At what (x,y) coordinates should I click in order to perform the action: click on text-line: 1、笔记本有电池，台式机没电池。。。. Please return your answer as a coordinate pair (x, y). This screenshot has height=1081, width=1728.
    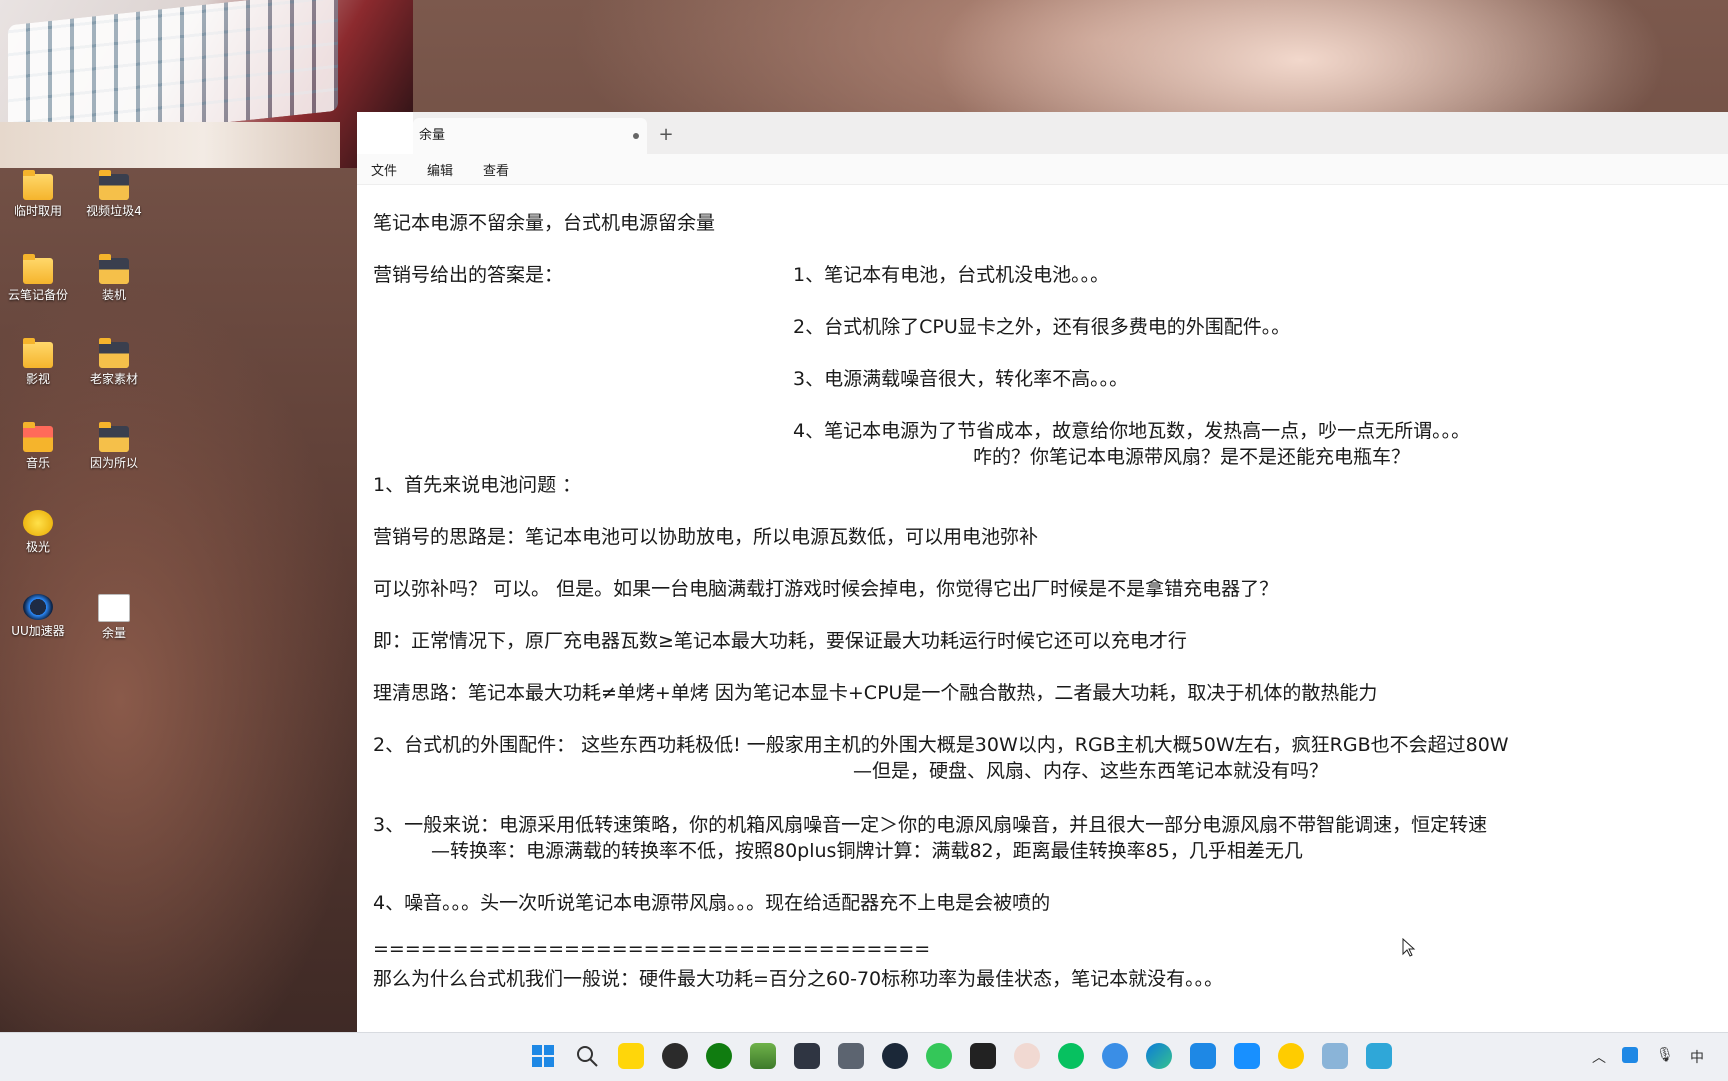
    Looking at the image, I should click on (951, 275).